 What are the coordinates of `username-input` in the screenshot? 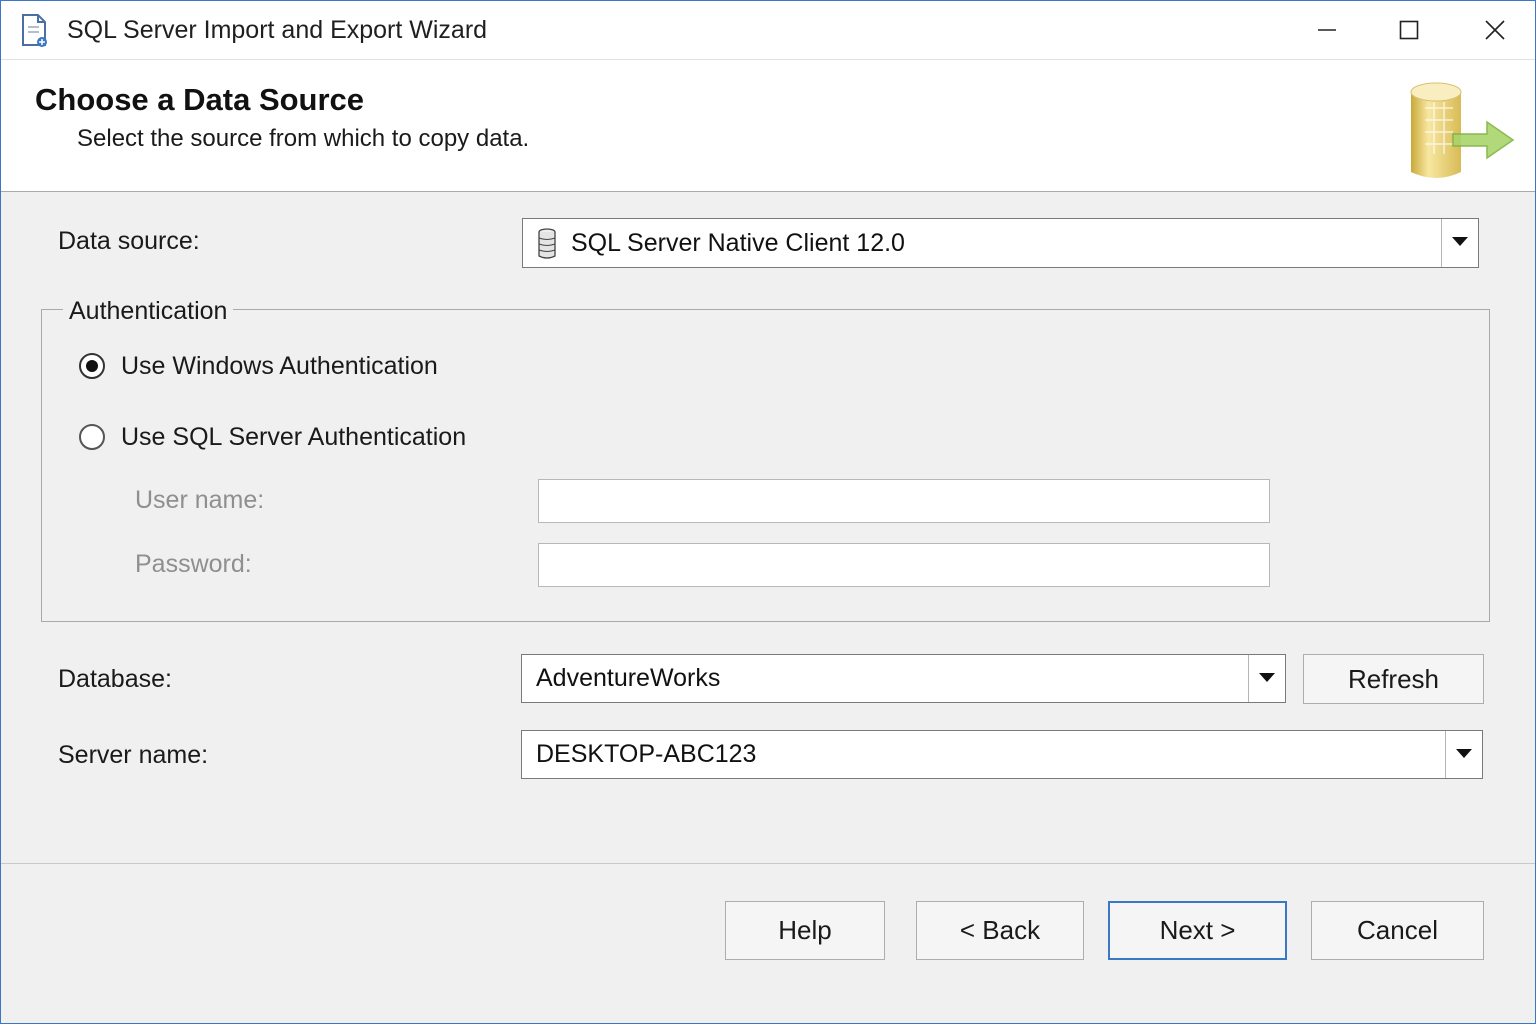 It's located at (904, 501).